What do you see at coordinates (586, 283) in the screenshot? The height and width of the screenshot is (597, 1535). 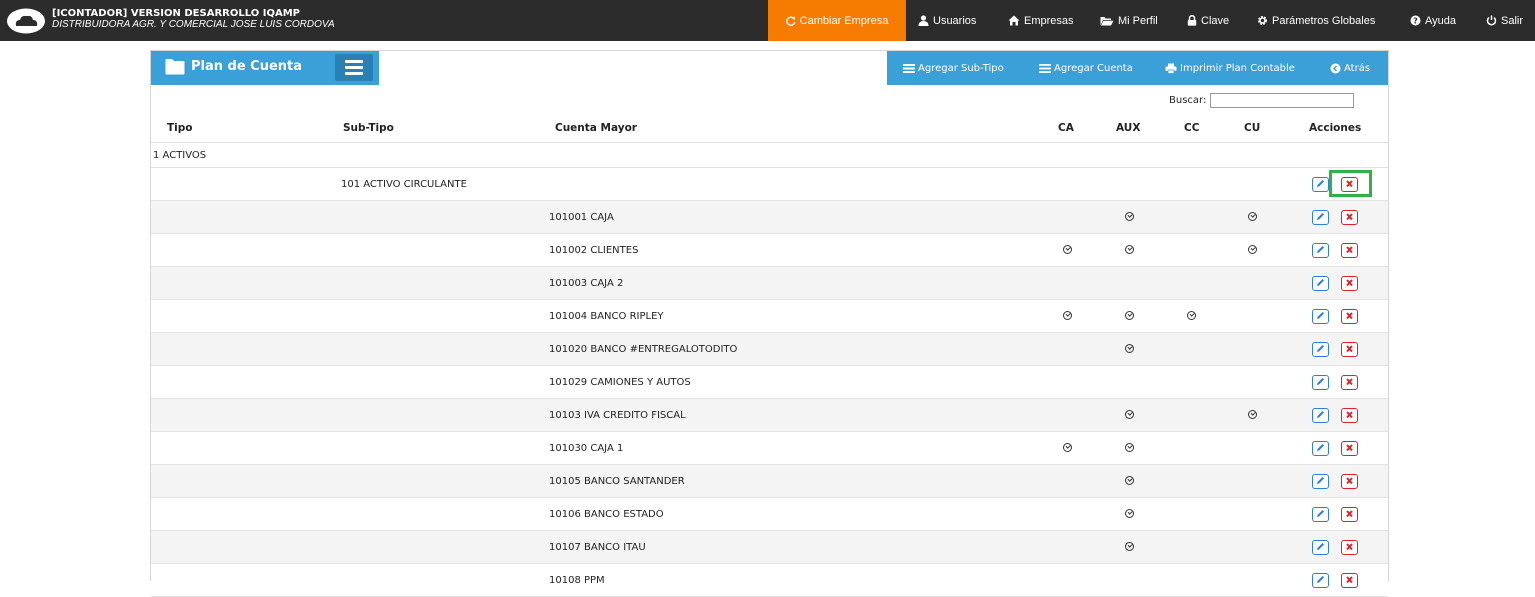 I see `cell-cuenta-mayor: 101003 CAJA 2` at bounding box center [586, 283].